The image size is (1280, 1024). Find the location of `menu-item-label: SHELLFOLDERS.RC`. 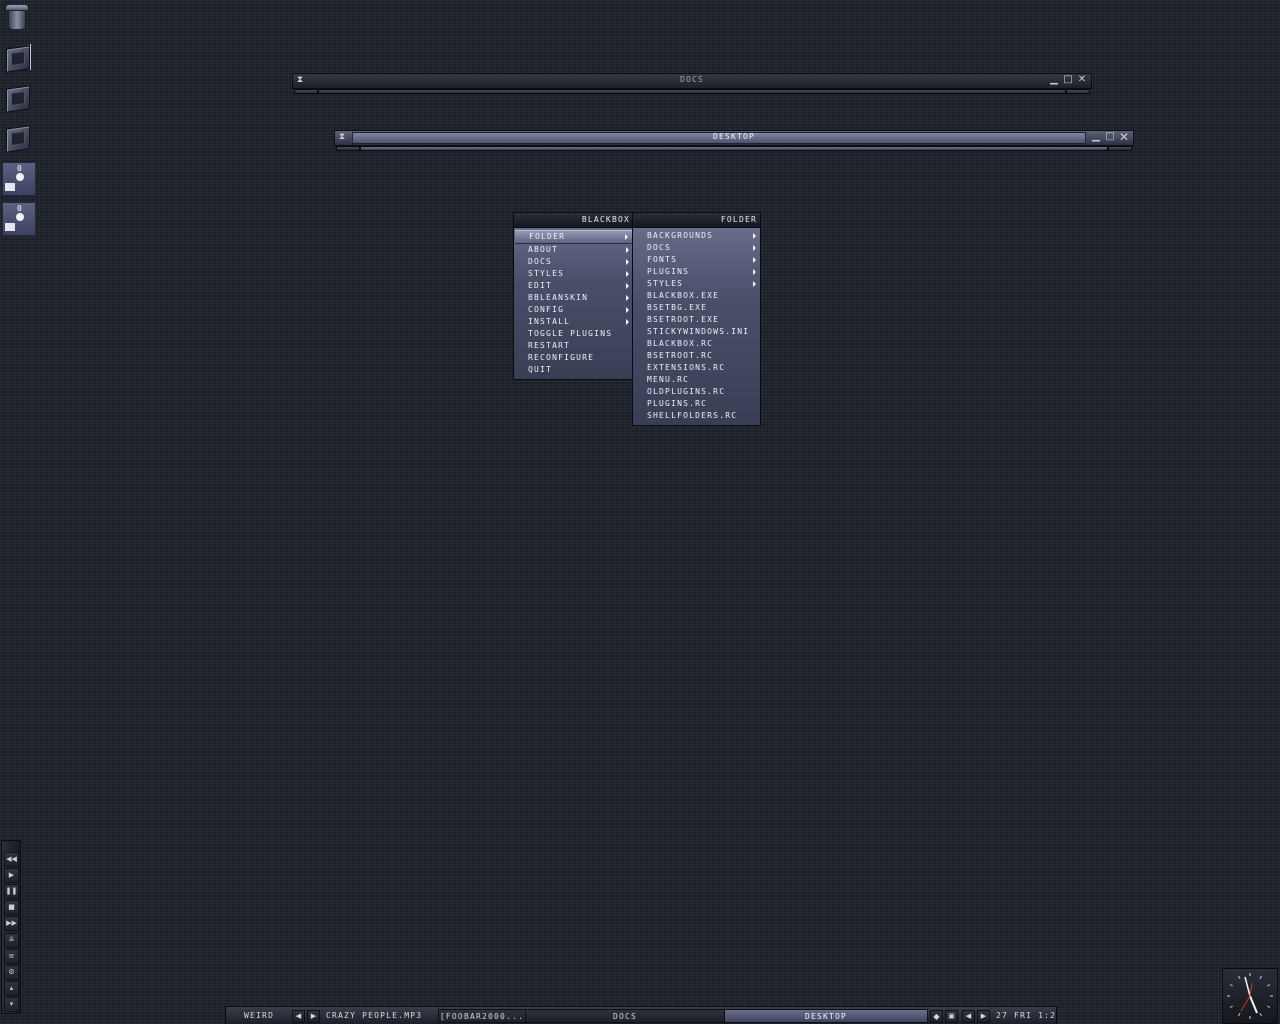

menu-item-label: SHELLFOLDERS.RC is located at coordinates (692, 415).